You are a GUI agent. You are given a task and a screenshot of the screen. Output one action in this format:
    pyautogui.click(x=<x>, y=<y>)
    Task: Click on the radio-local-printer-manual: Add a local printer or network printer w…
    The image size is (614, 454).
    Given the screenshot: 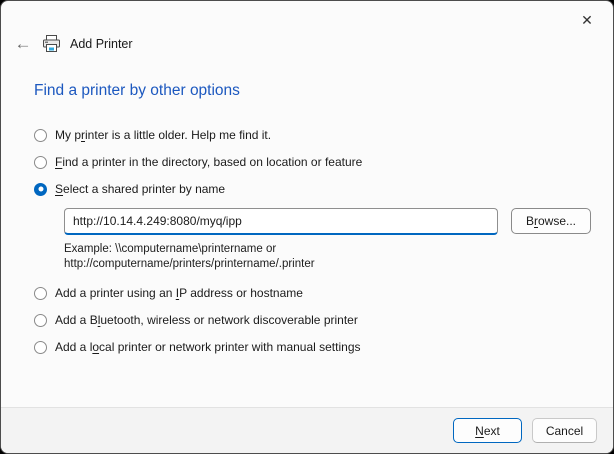 What is the action you would take?
    pyautogui.click(x=315, y=347)
    